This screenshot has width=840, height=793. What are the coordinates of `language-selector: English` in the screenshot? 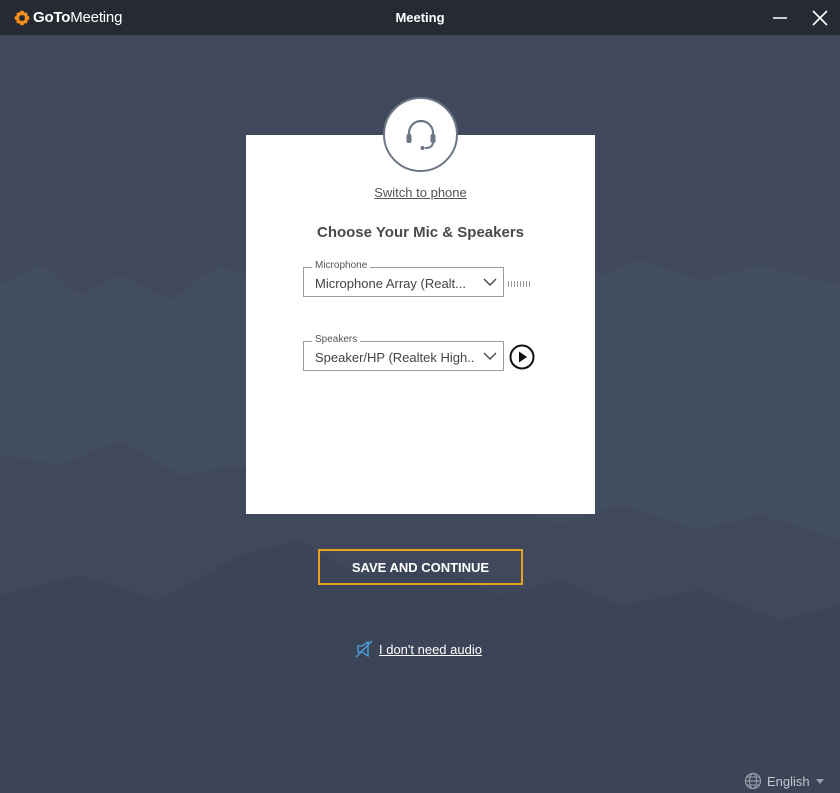 It's located at (784, 781).